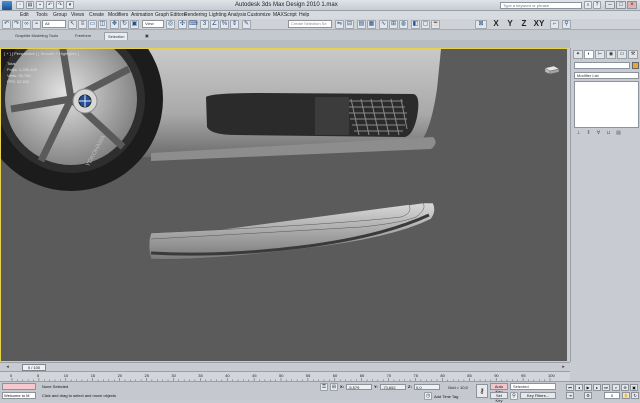 The image size is (640, 403). I want to click on go-to-end-icon: ⏭, so click(606, 387).